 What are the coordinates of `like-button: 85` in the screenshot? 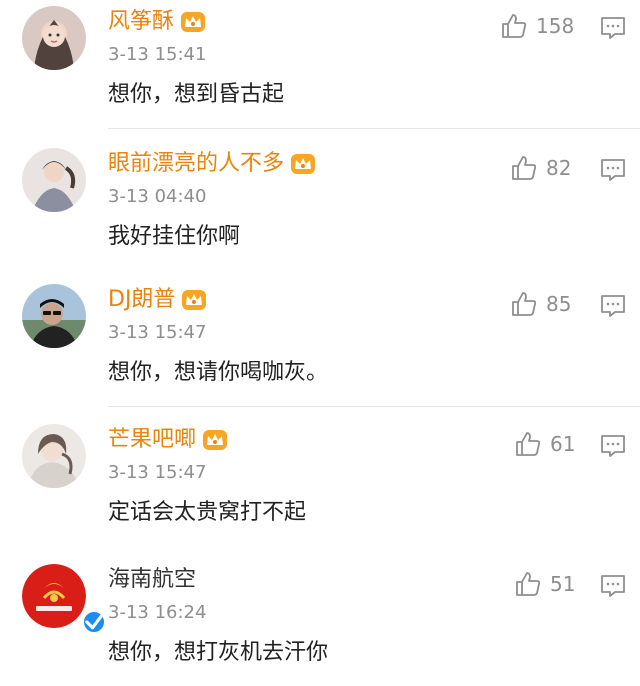 It's located at (540, 304).